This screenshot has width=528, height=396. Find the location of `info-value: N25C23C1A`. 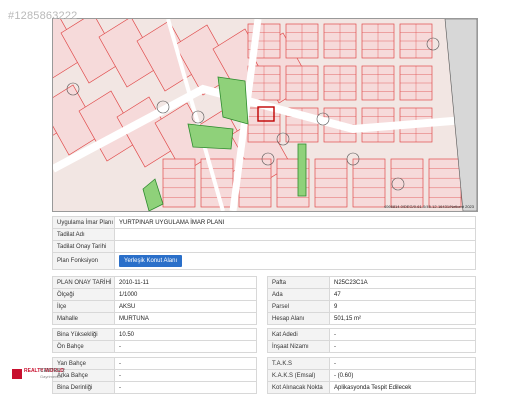

info-value: N25C23C1A is located at coordinates (402, 282).